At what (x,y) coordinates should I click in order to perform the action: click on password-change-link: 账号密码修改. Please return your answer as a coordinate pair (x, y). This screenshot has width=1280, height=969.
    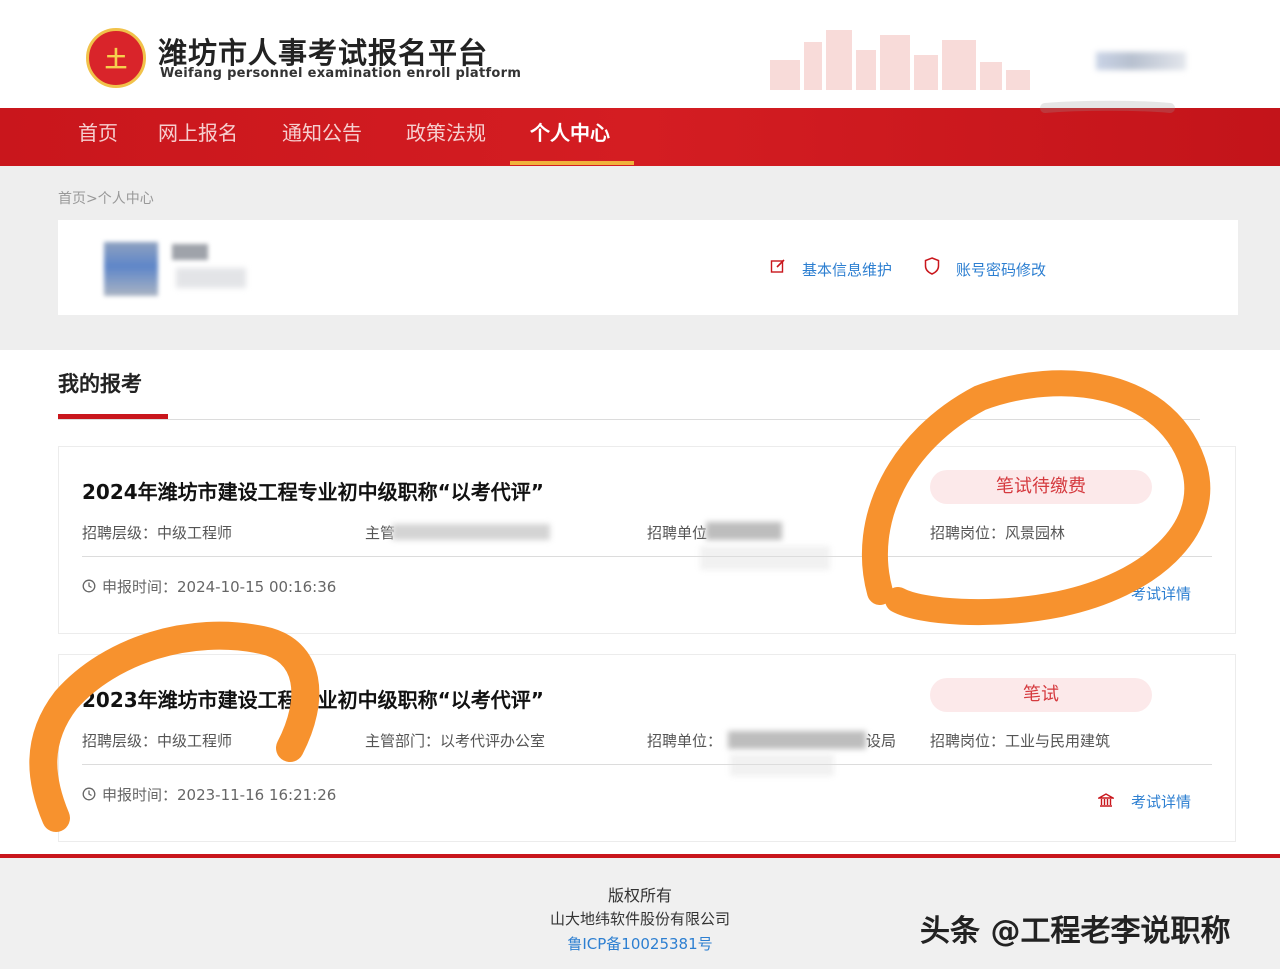
    Looking at the image, I should click on (1001, 269).